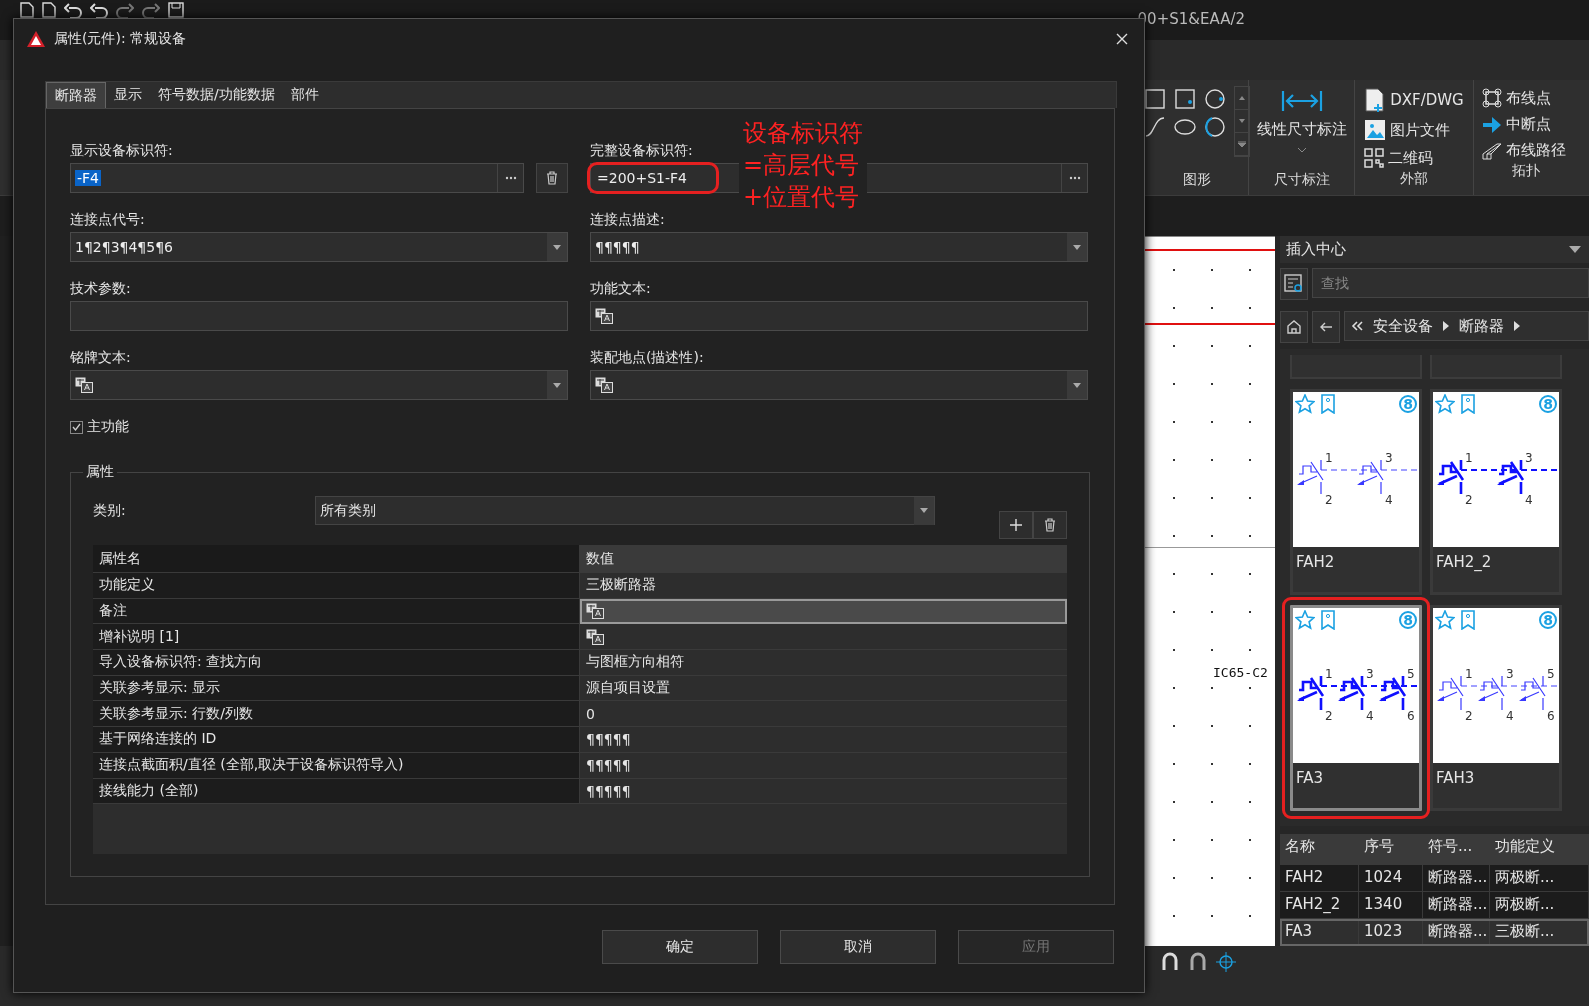  I want to click on column-header: 序号, so click(1391, 849).